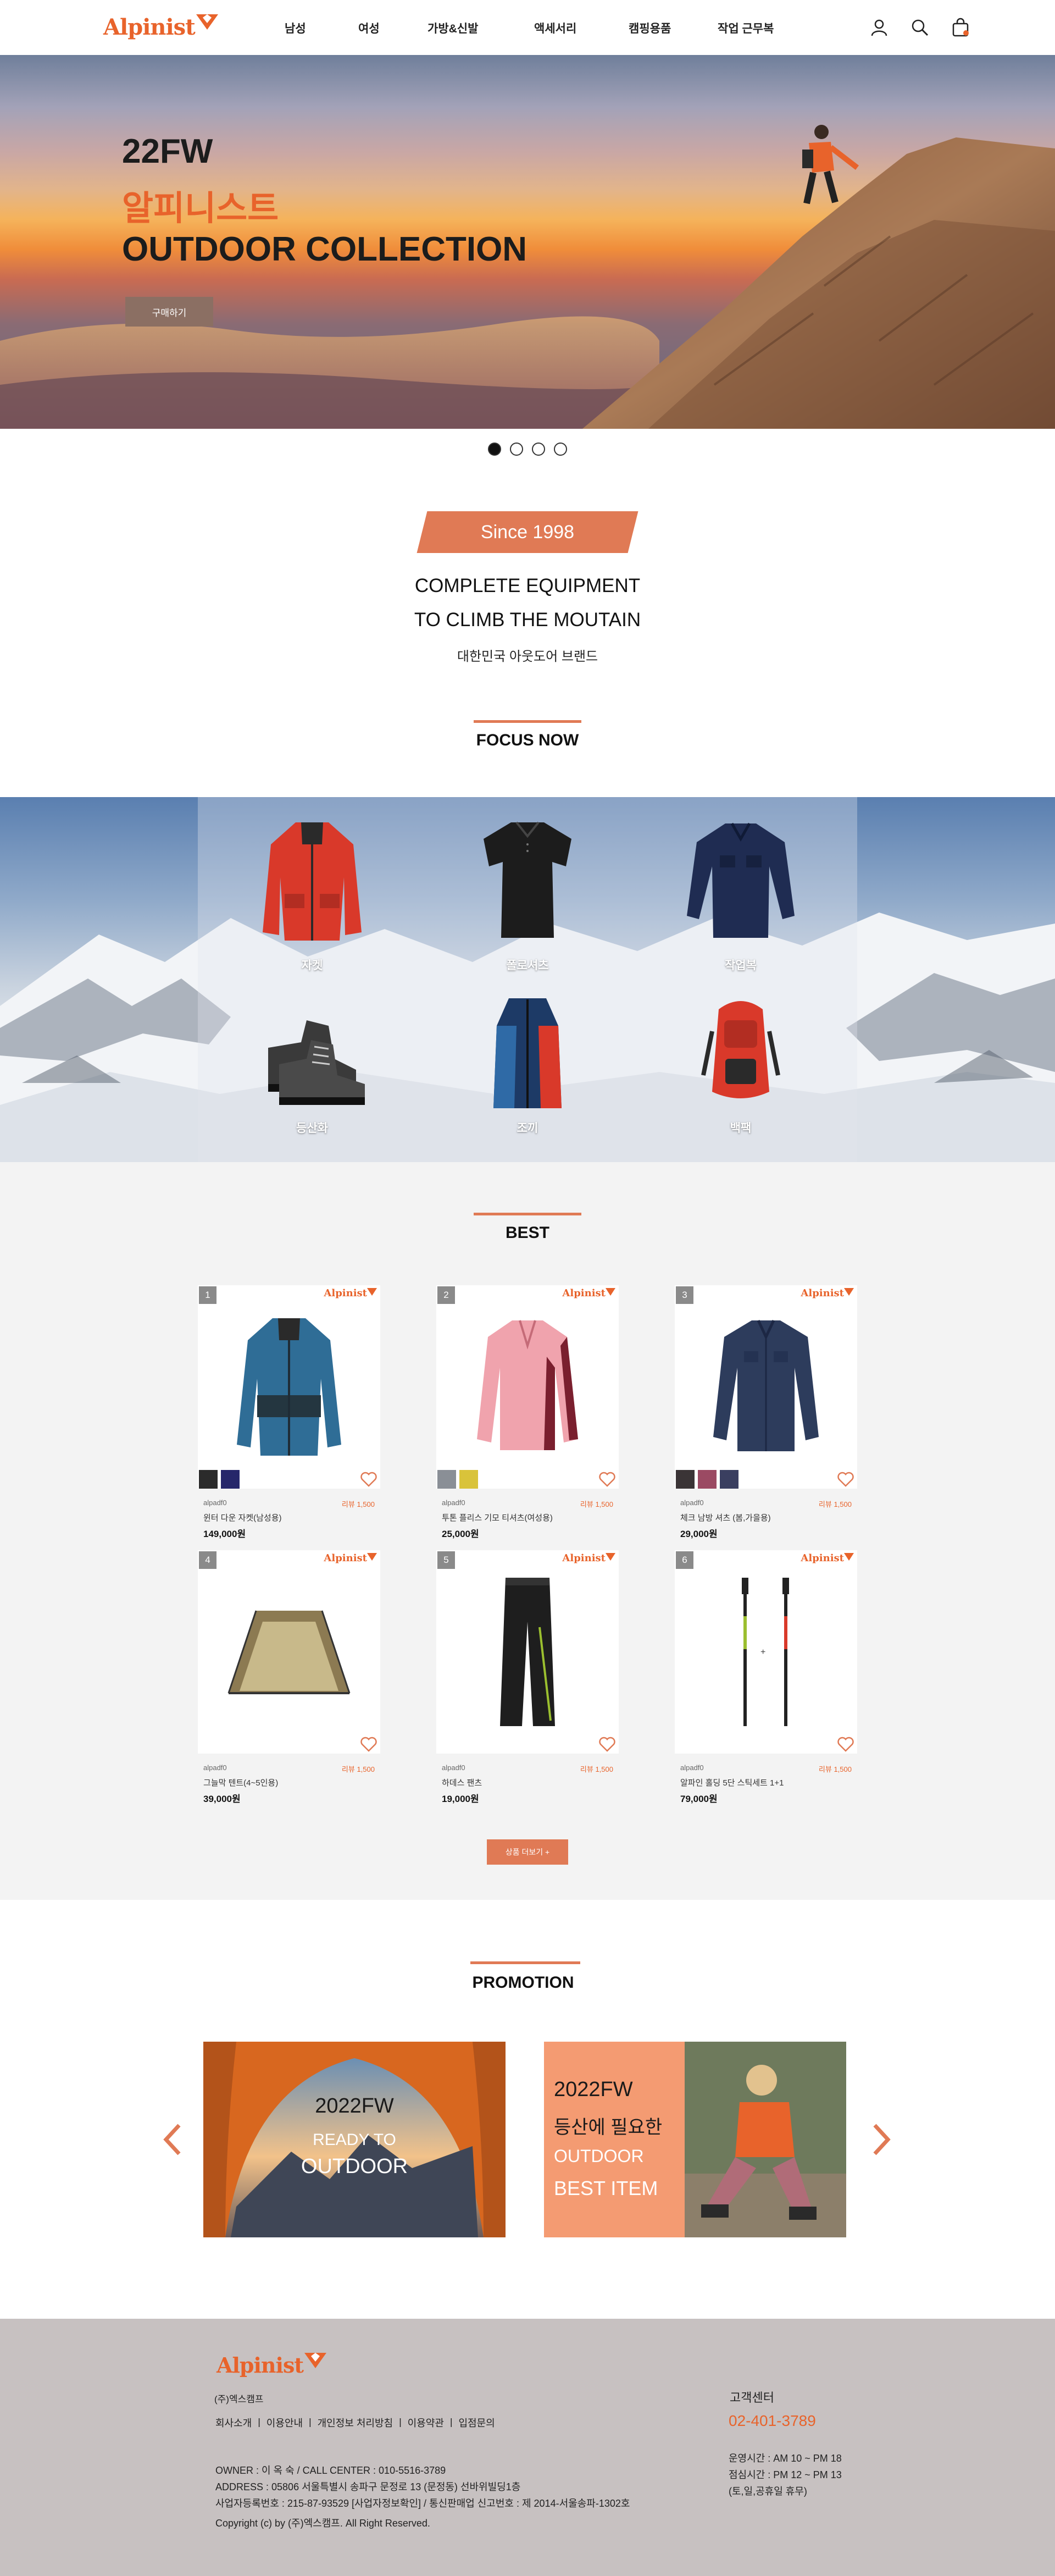  I want to click on product-price: 149,000원, so click(224, 1534).